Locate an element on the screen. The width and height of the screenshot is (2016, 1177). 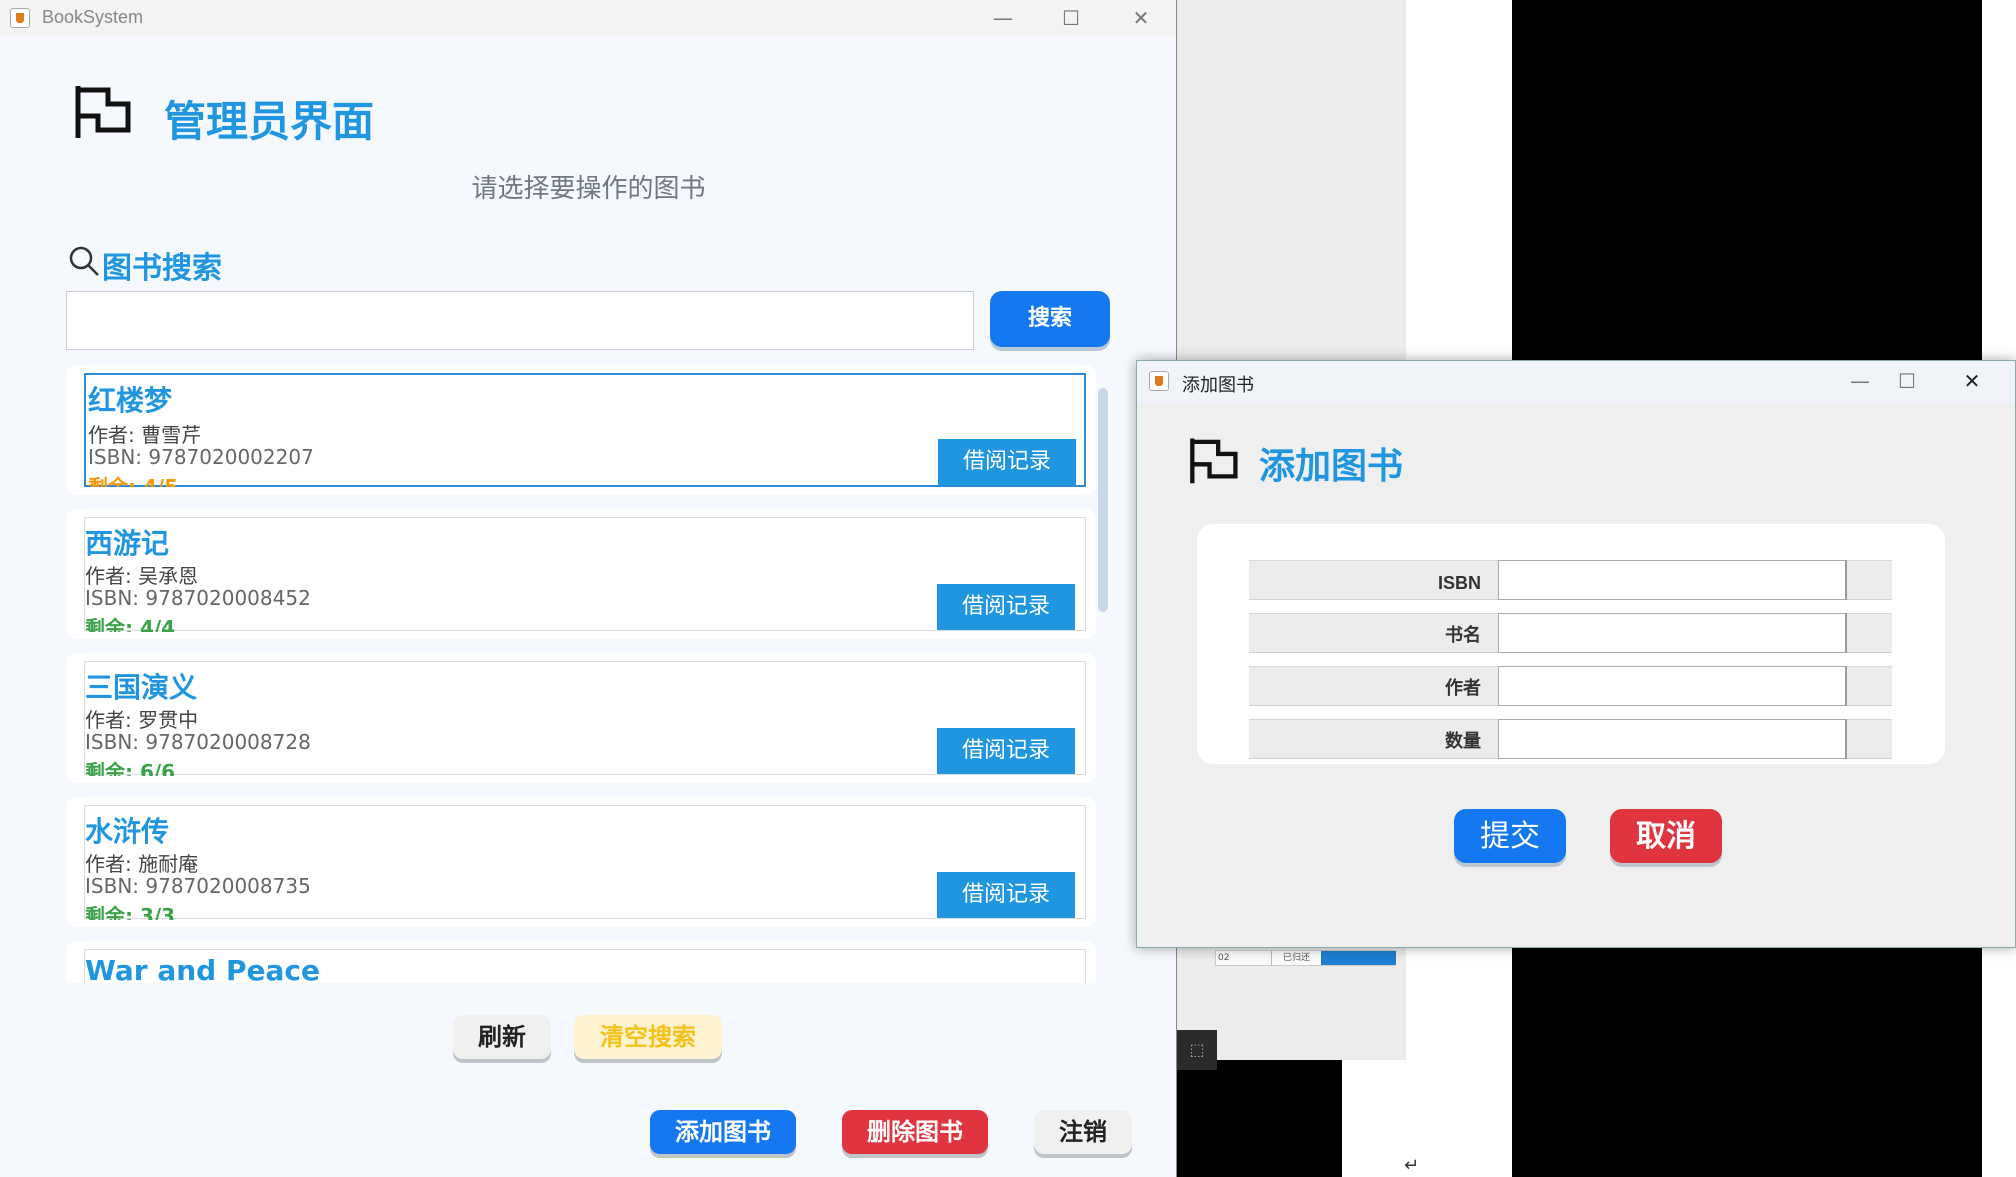
search-button: 搜索 is located at coordinates (1050, 319).